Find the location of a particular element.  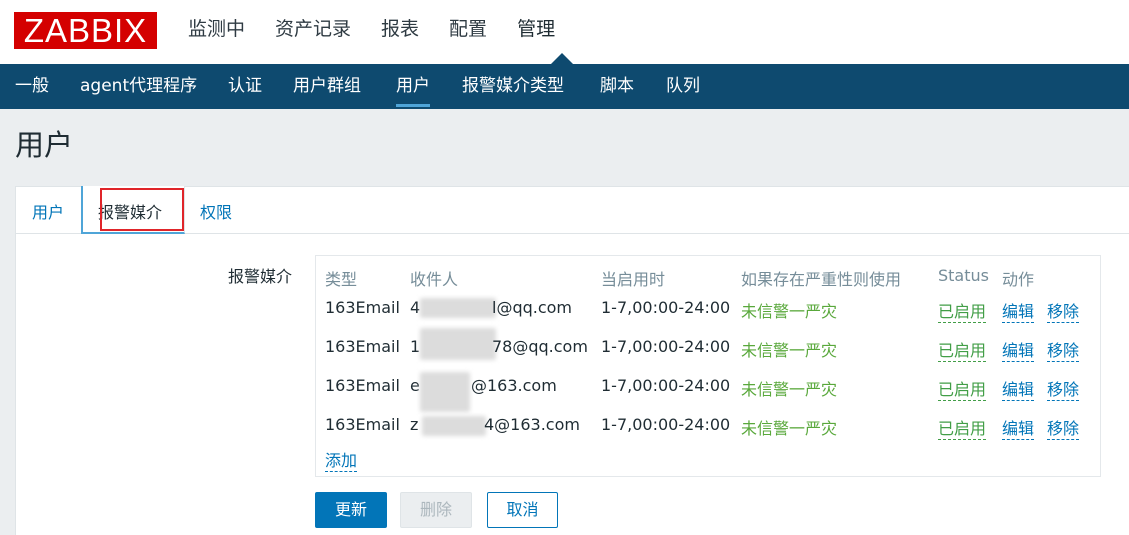

sub-nav-media-types-label: 报警媒介类型 is located at coordinates (513, 86).